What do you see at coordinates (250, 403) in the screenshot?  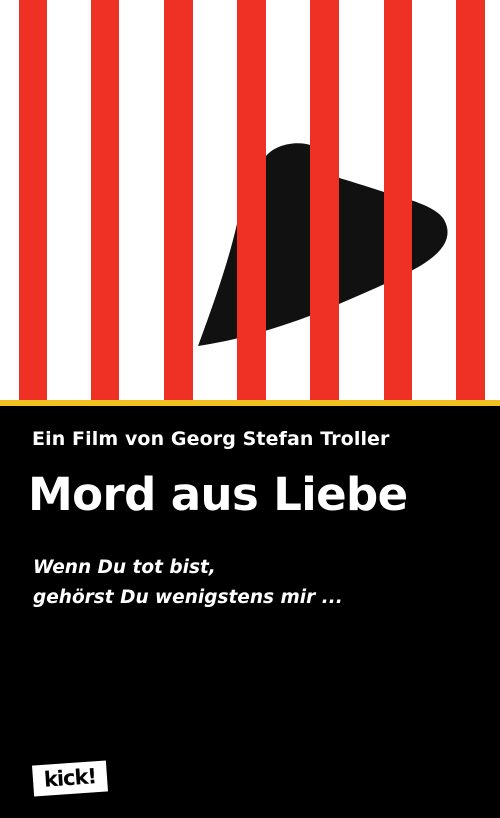 I see `yellow-divider` at bounding box center [250, 403].